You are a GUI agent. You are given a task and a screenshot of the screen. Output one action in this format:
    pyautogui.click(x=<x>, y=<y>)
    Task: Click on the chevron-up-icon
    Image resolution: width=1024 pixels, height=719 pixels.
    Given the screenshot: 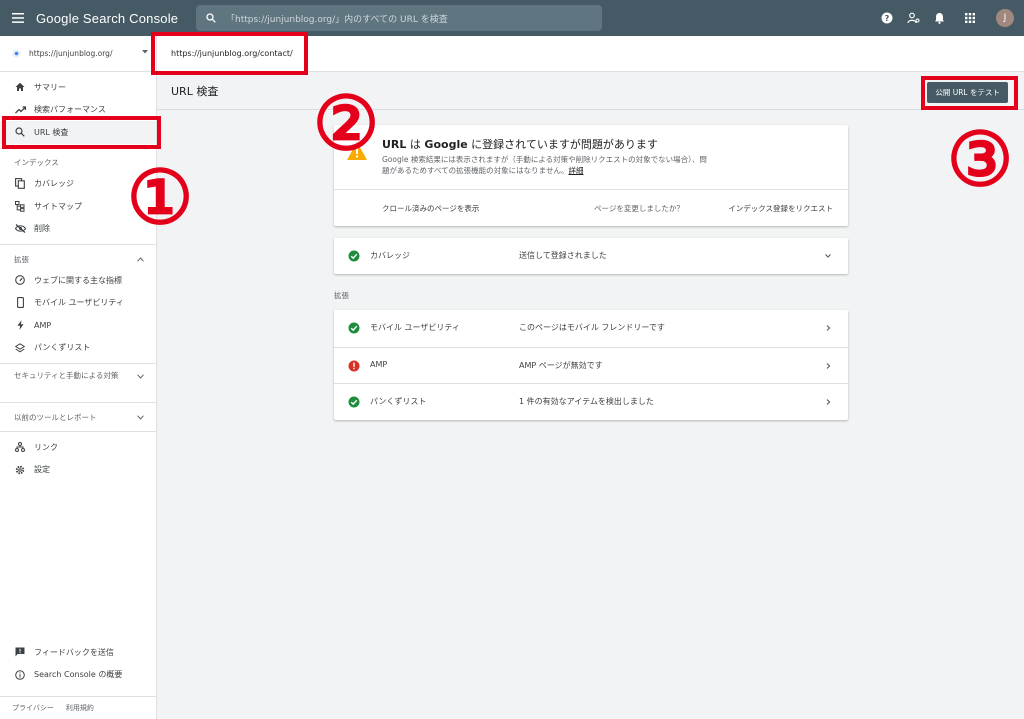 What is the action you would take?
    pyautogui.click(x=140, y=259)
    